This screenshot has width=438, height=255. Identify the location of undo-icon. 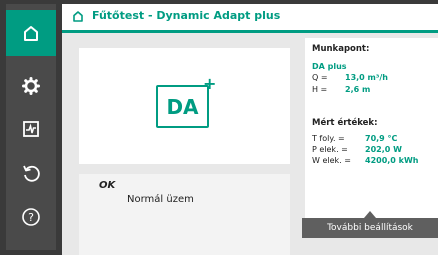
(31, 173).